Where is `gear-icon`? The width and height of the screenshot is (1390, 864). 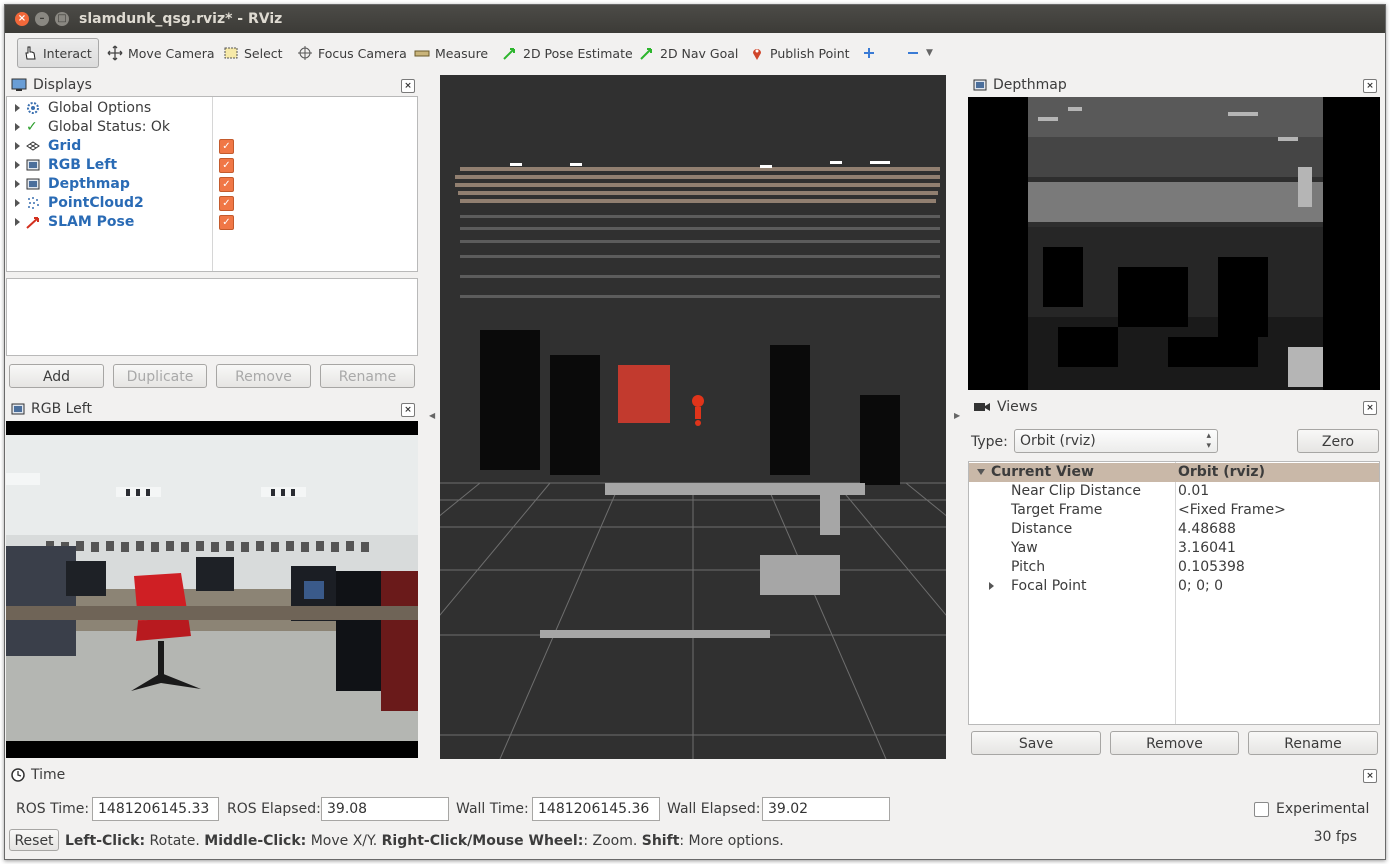
gear-icon is located at coordinates (33, 107).